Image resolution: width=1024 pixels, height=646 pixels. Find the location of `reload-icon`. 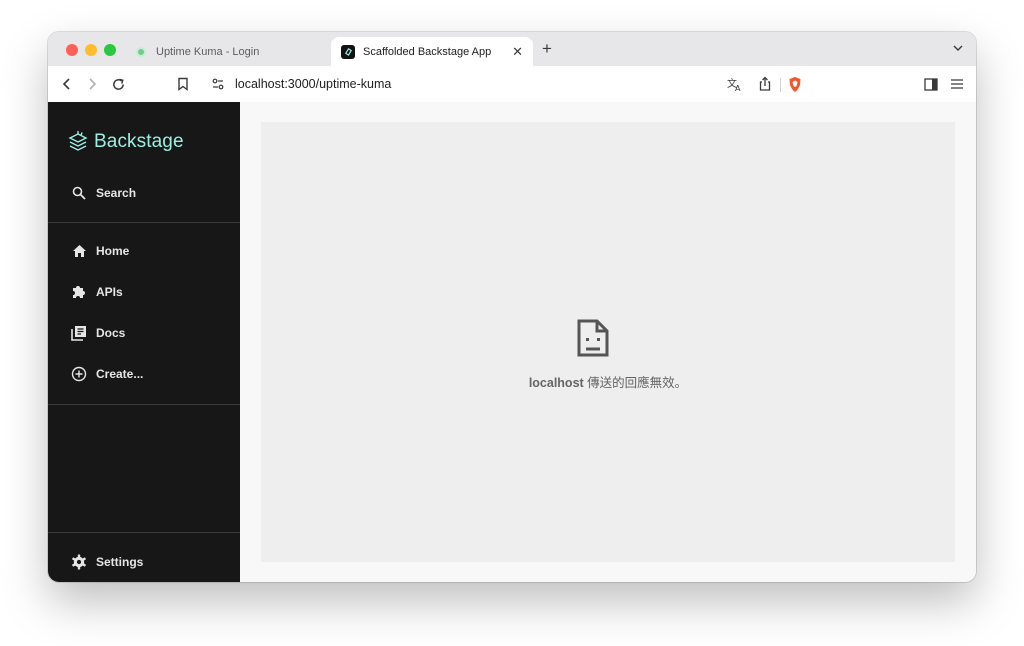

reload-icon is located at coordinates (118, 84).